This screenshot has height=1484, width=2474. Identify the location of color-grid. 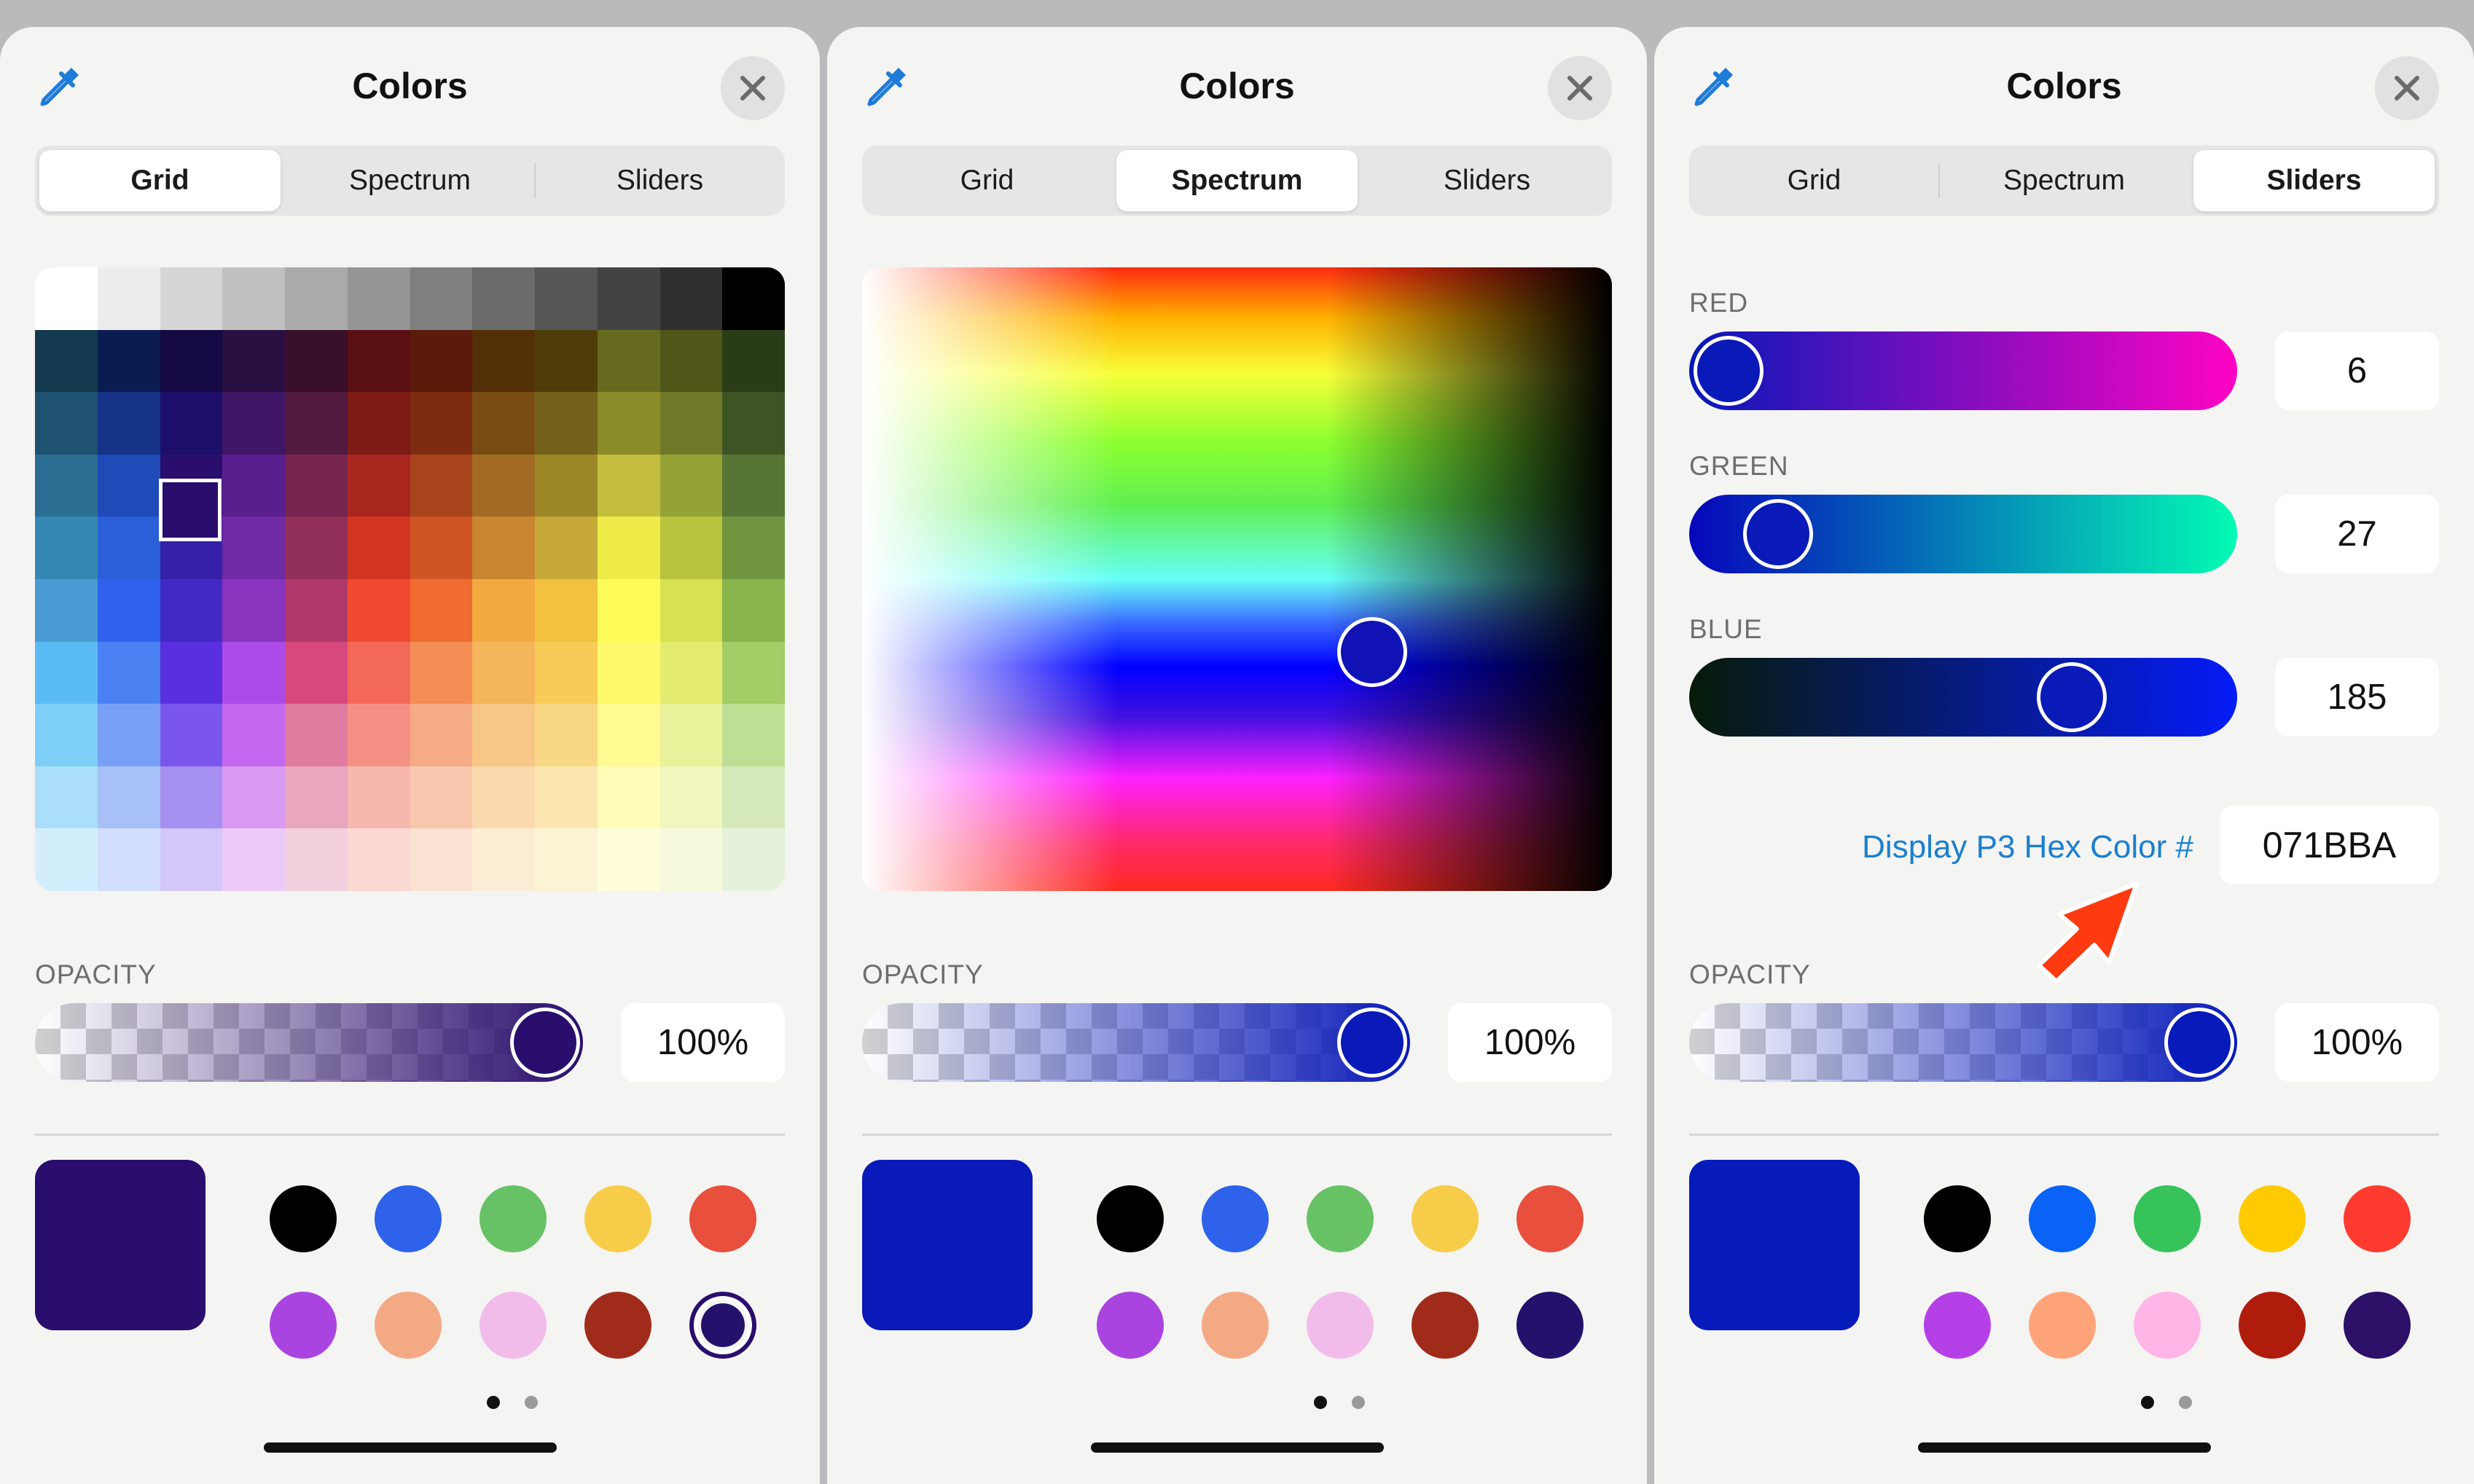
(410, 579).